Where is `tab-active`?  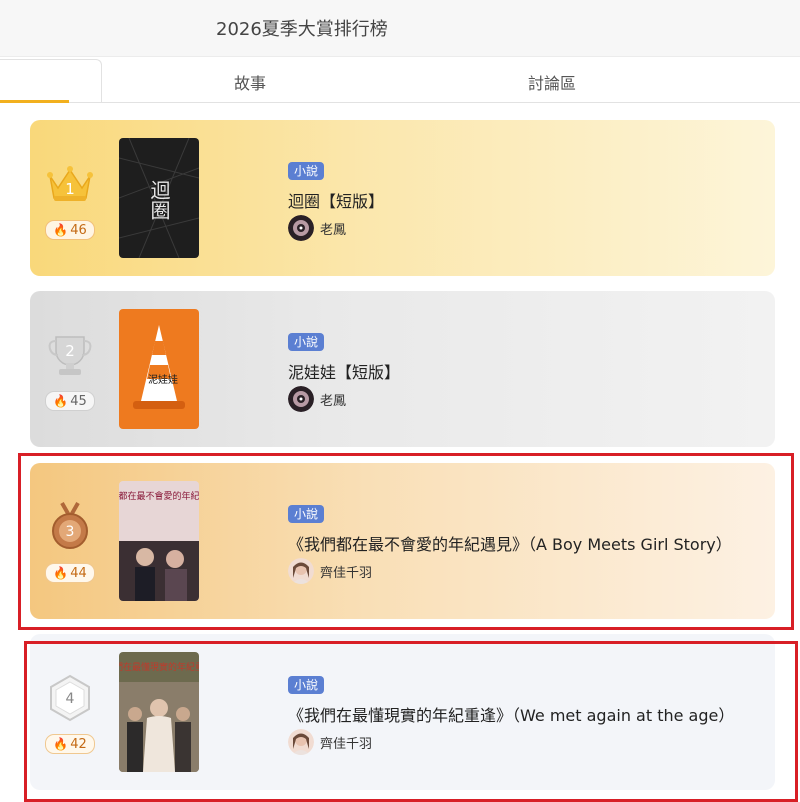
tab-active is located at coordinates (51, 81).